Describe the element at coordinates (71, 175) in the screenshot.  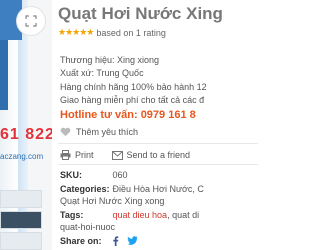
I see `sku-label: SKU:` at that location.